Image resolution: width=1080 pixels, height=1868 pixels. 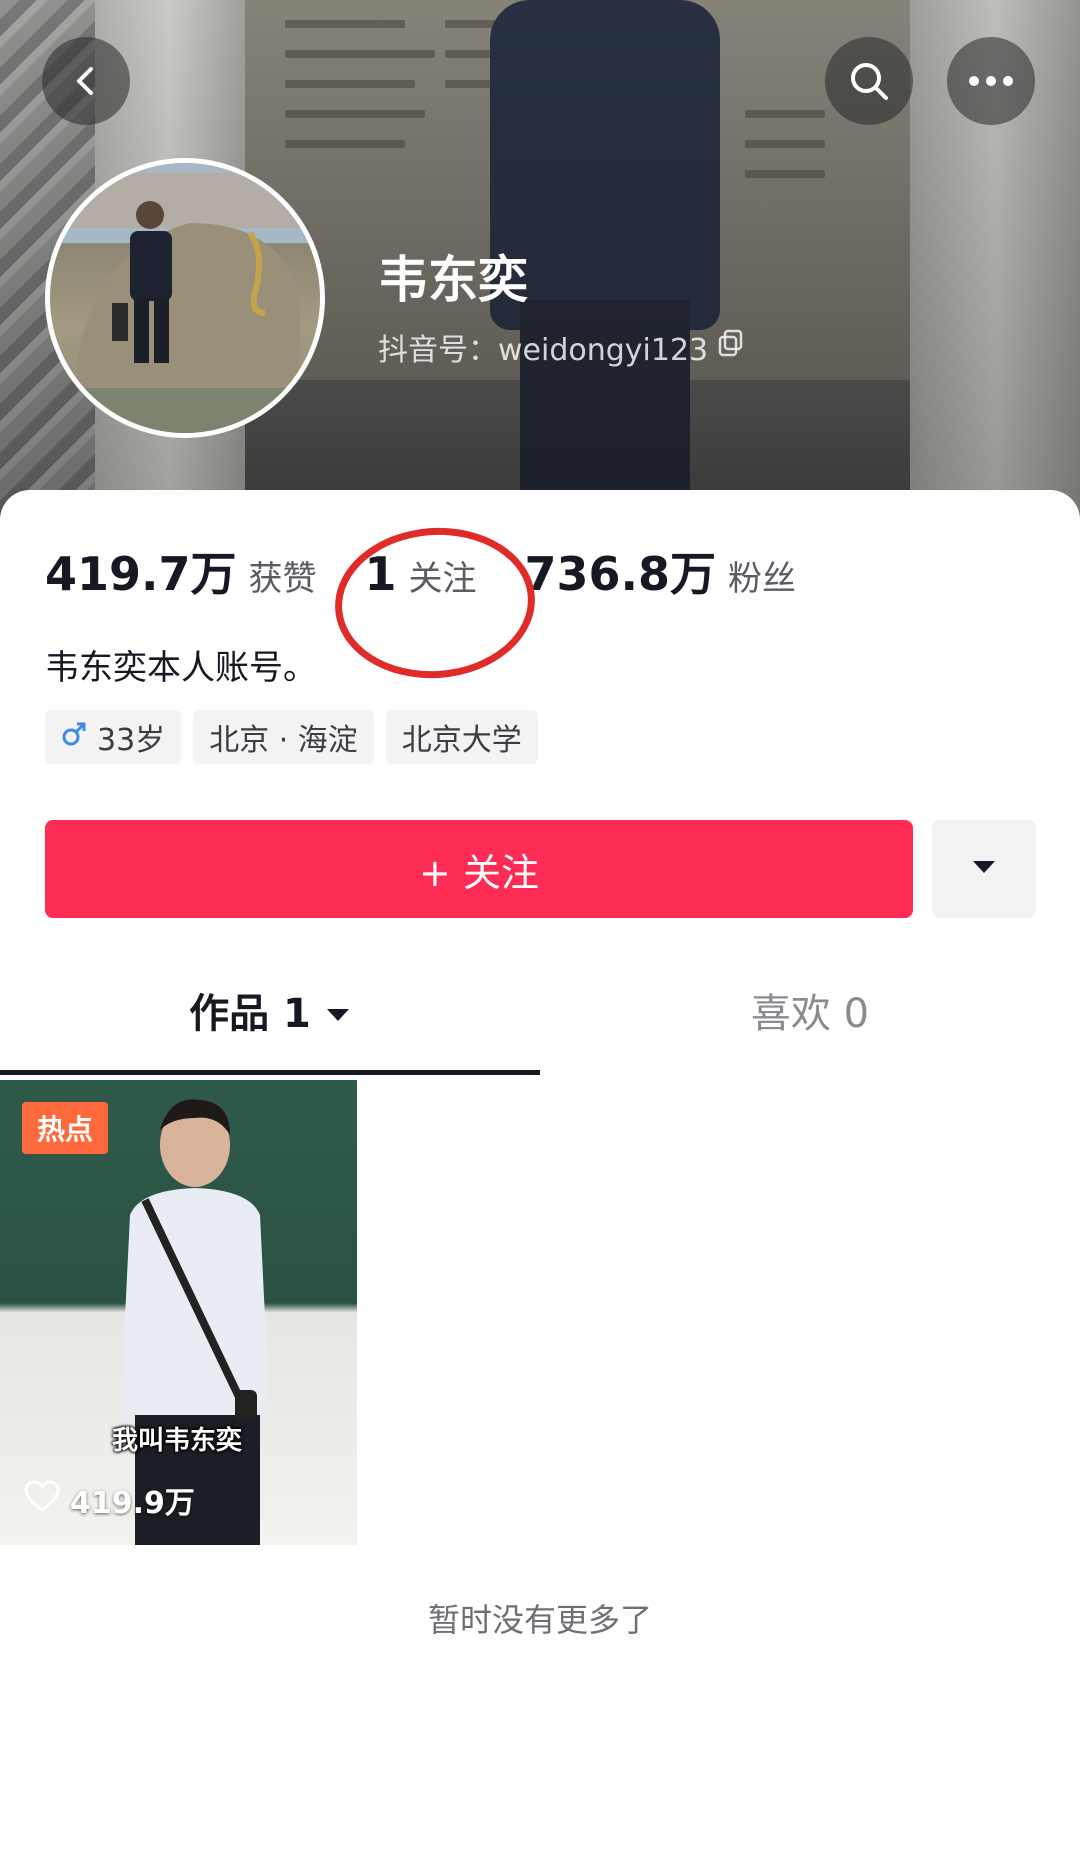 I want to click on profile-tags: 33岁 北京 · 海淀 北京大学, so click(x=291, y=737).